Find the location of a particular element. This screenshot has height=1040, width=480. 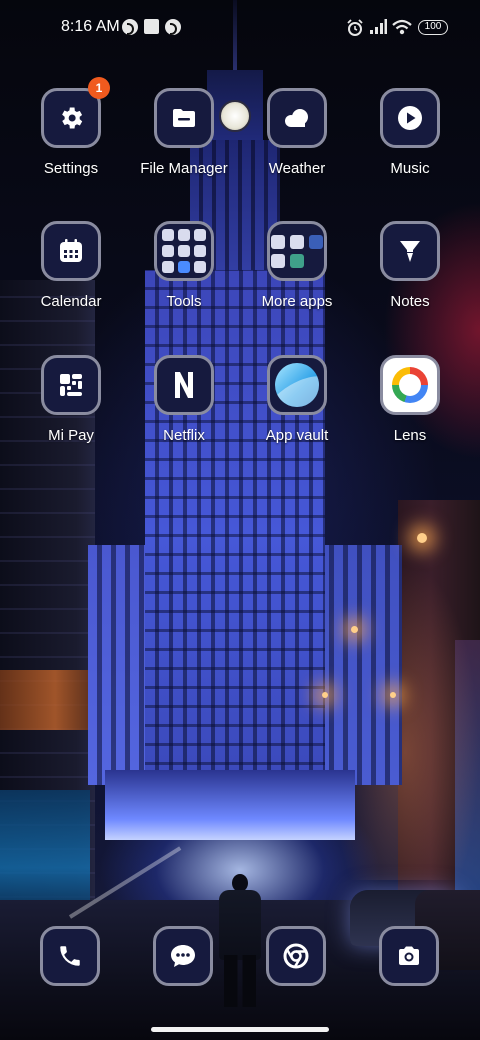

app-notes: Notes is located at coordinates (410, 265).